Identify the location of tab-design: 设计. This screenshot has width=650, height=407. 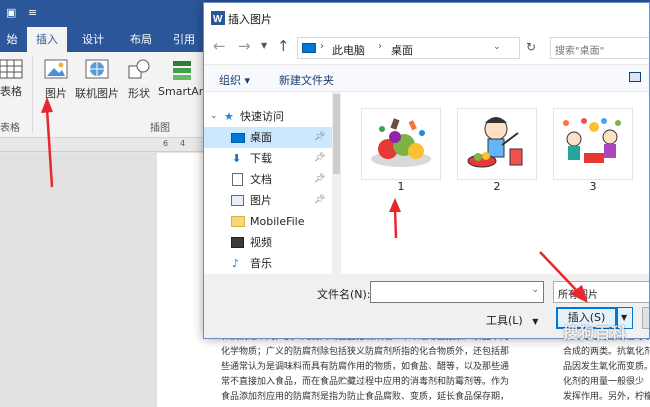
(93, 39).